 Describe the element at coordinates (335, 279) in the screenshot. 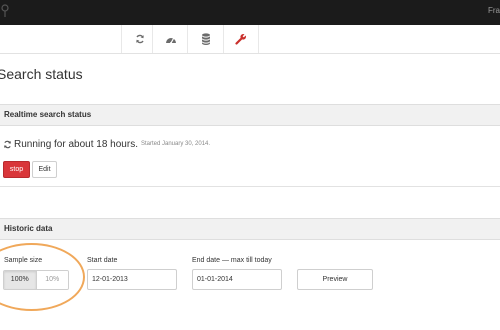

I see `preview-button: Preview` at that location.